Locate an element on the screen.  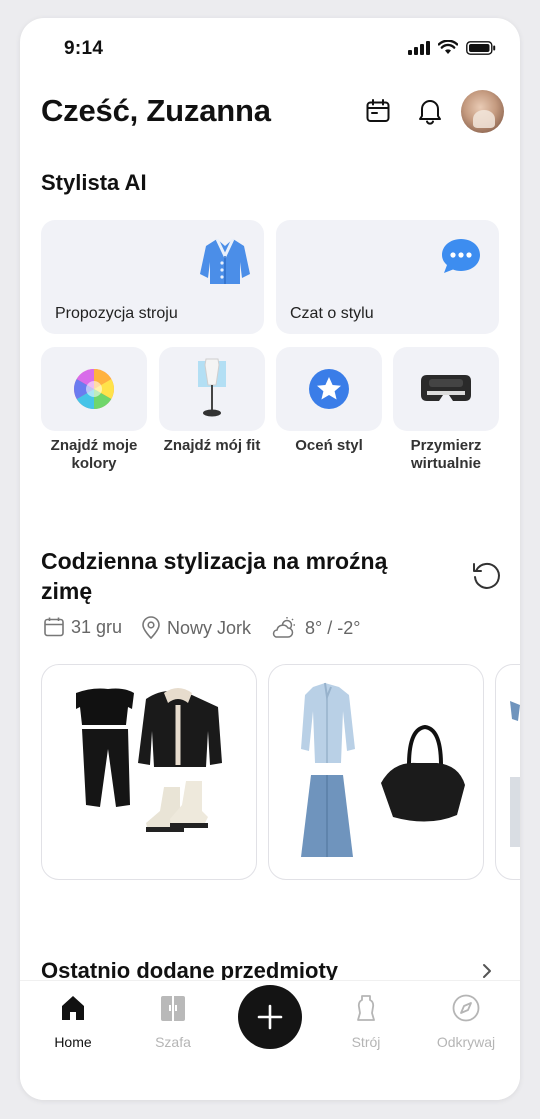
avatar is located at coordinates (482, 111).